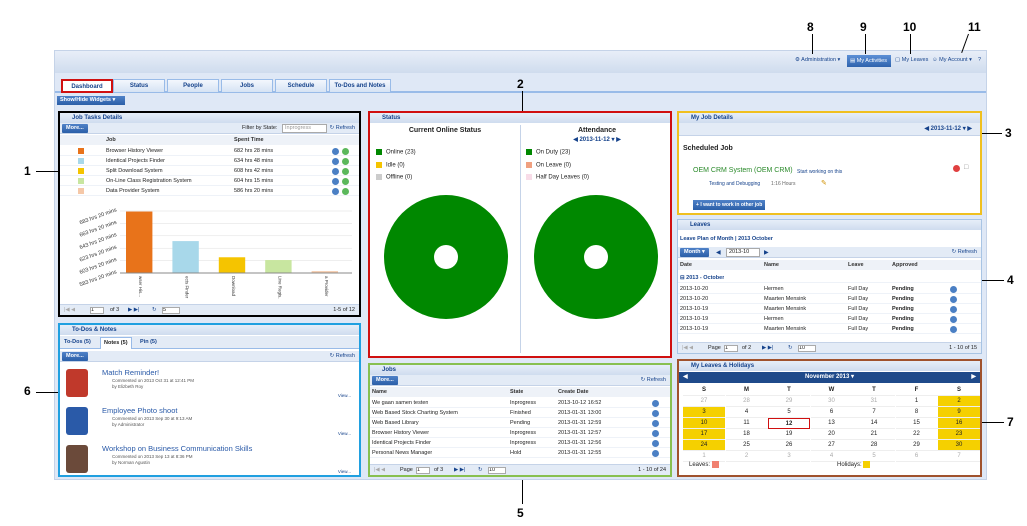  Describe the element at coordinates (573, 392) in the screenshot. I see `col-create-date: Create Date` at that location.